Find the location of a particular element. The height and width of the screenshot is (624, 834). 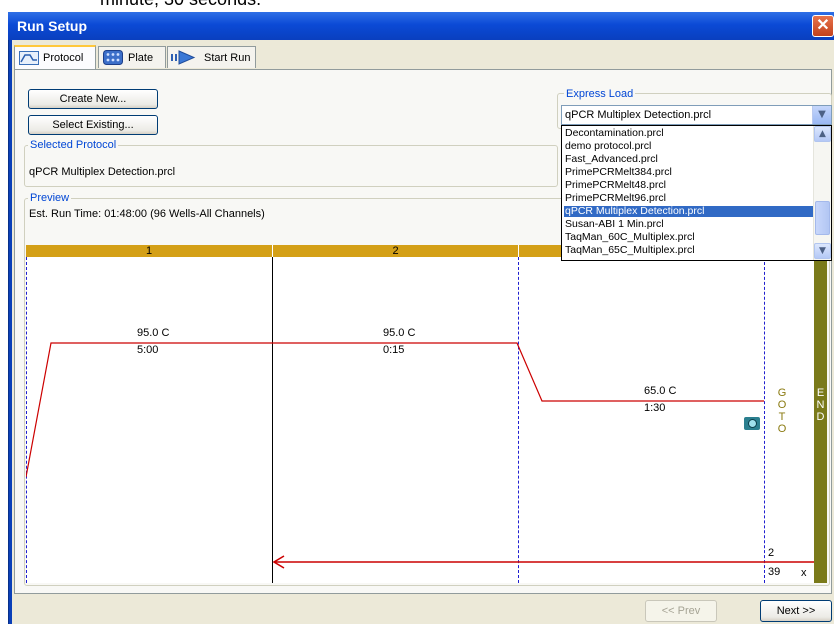

step-3-time: 1:30 is located at coordinates (655, 408).